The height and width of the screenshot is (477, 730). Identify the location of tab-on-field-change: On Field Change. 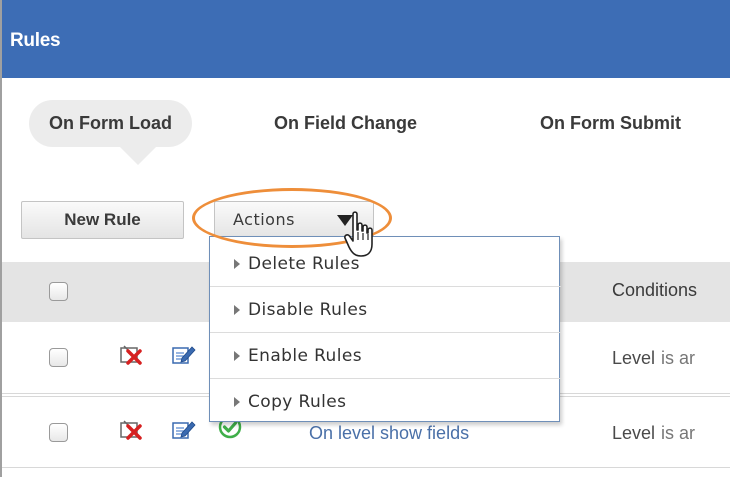
(345, 123).